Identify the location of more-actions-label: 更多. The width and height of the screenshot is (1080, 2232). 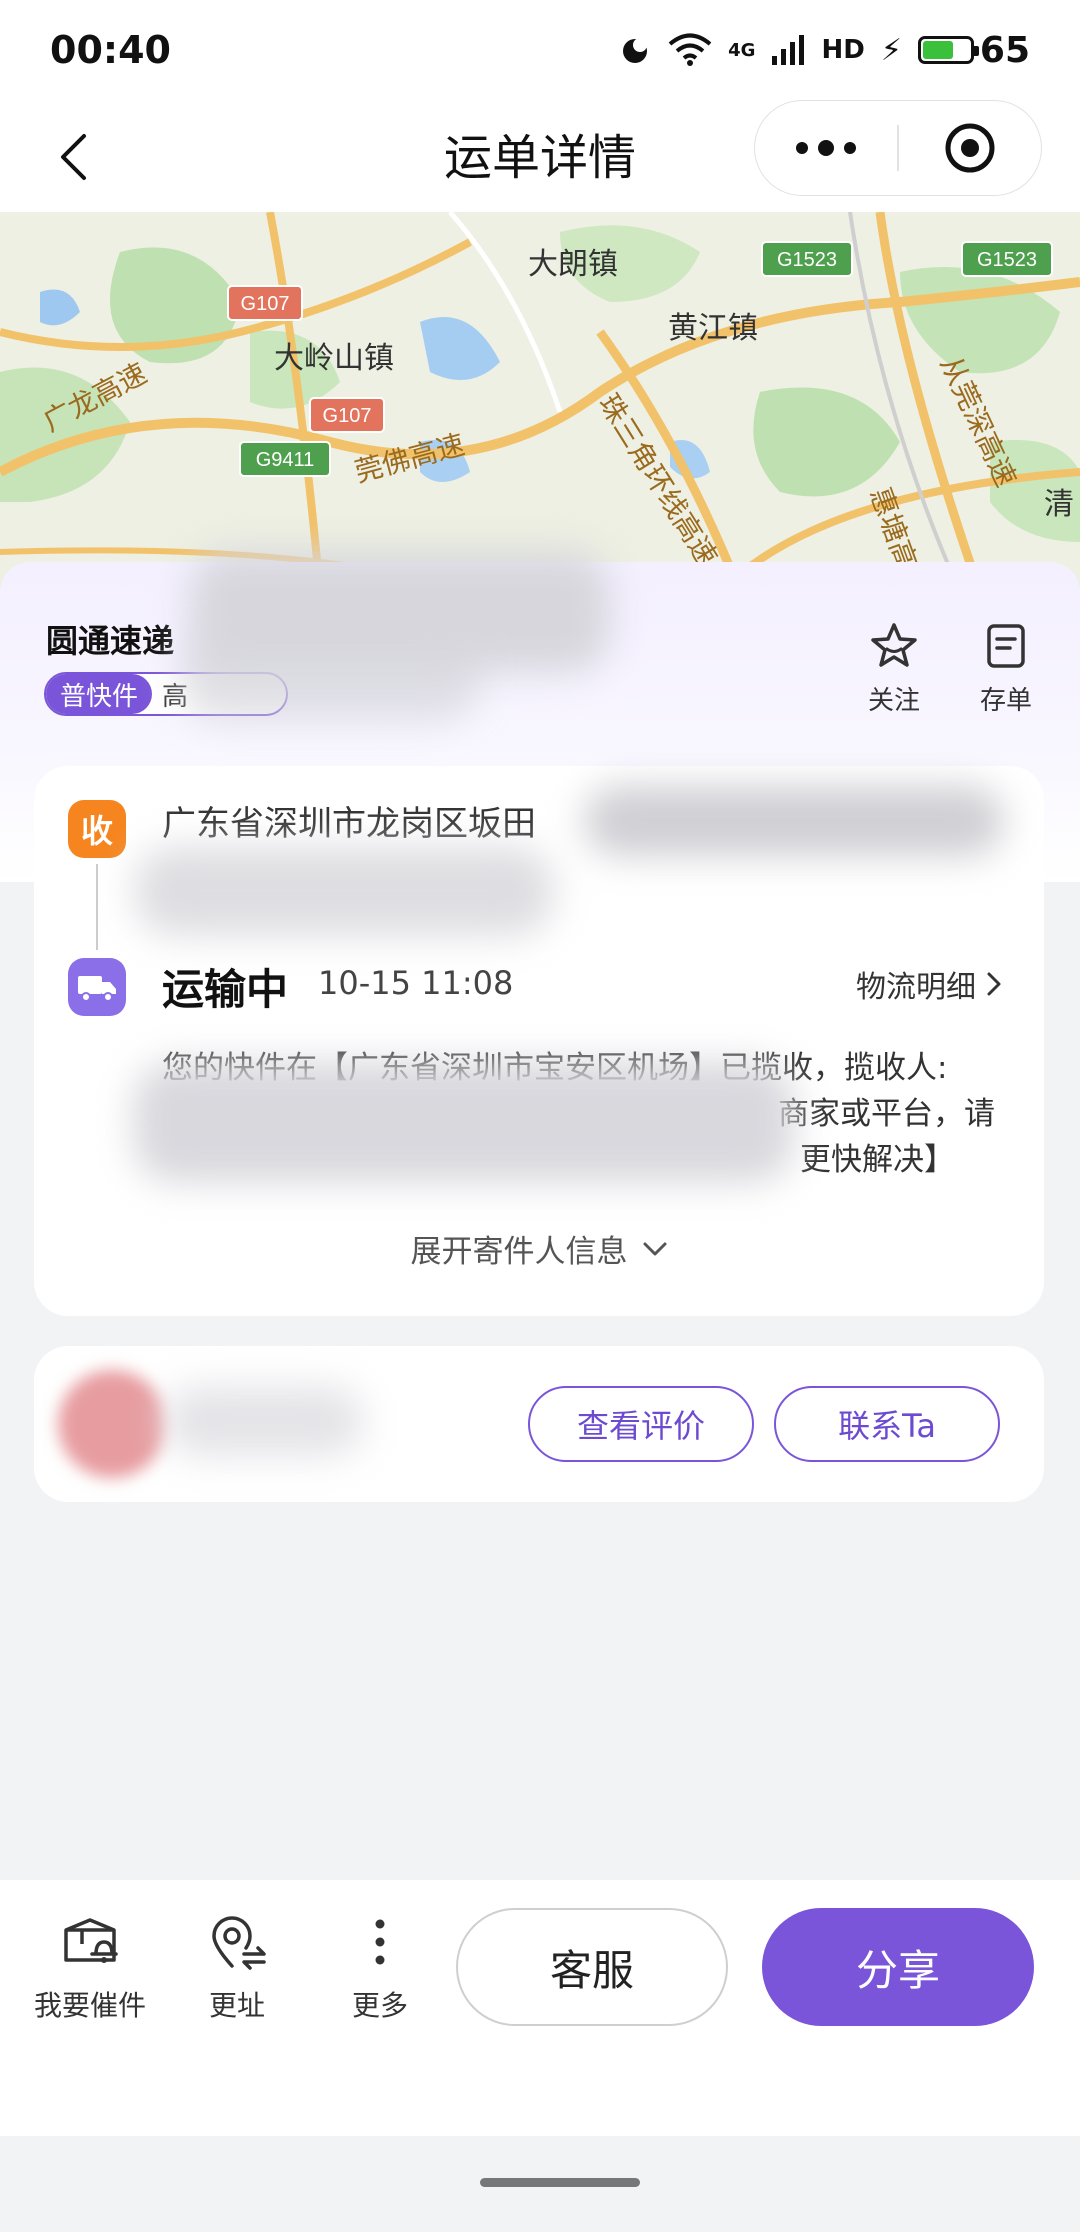
(380, 2005).